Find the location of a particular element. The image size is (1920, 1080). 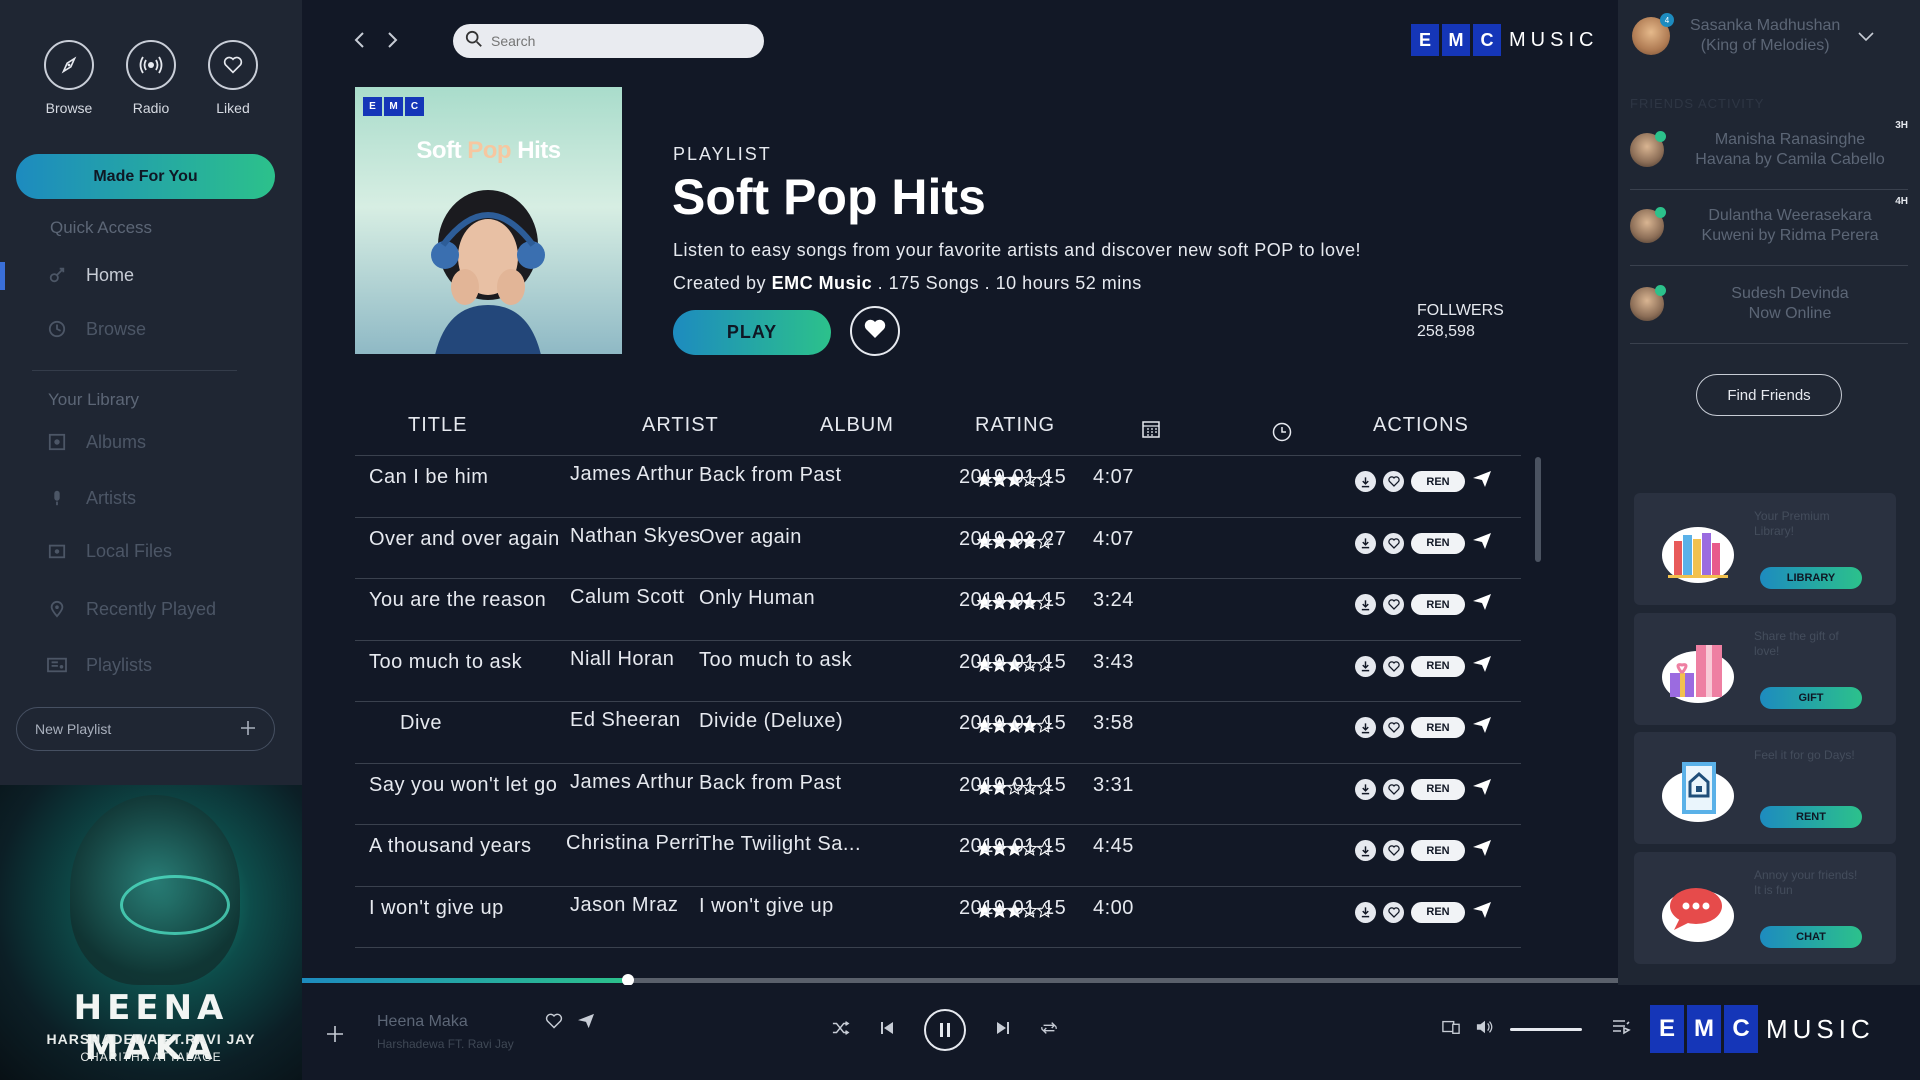

song-title: Dive is located at coordinates (421, 723).